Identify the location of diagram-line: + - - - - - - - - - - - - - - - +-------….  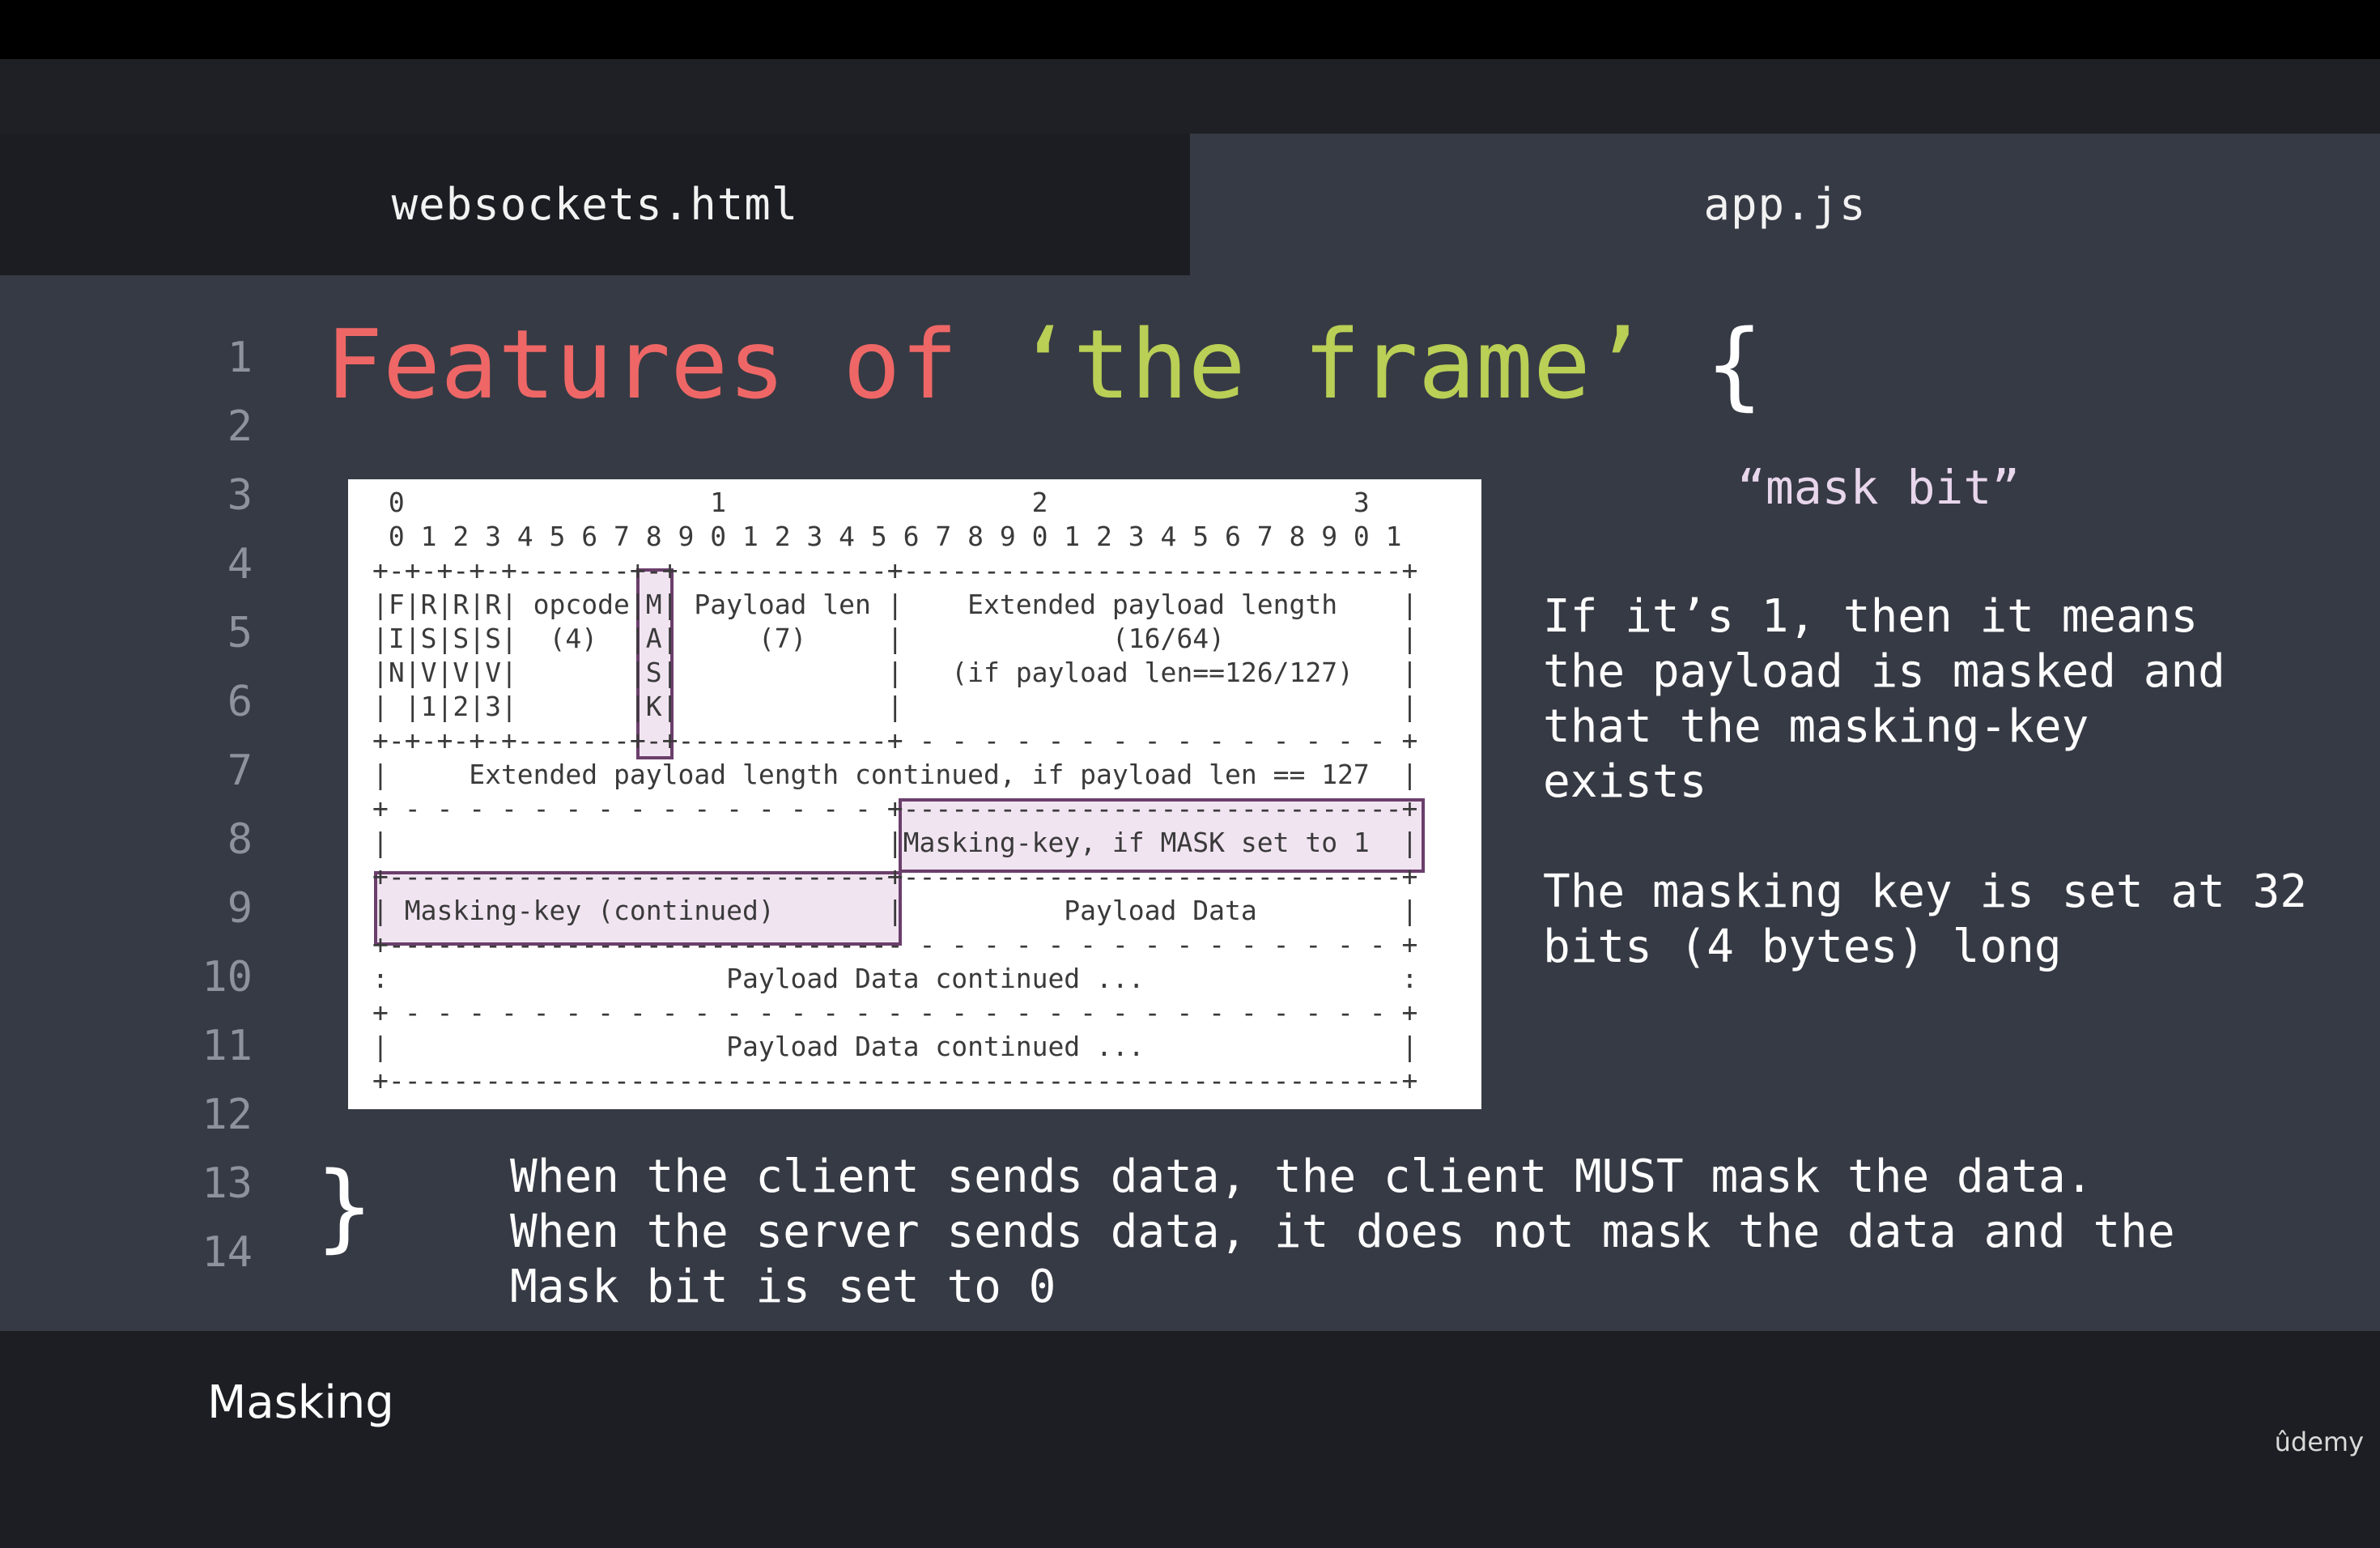
(895, 809).